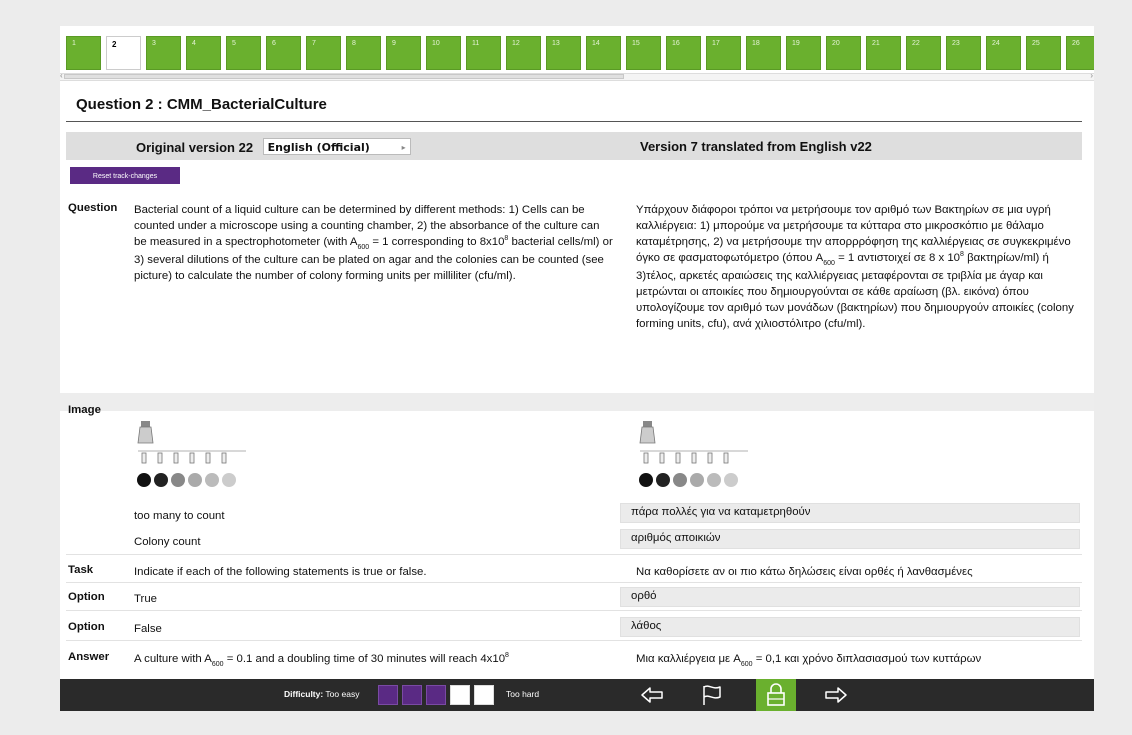  I want to click on question-tab: 20, so click(843, 53).